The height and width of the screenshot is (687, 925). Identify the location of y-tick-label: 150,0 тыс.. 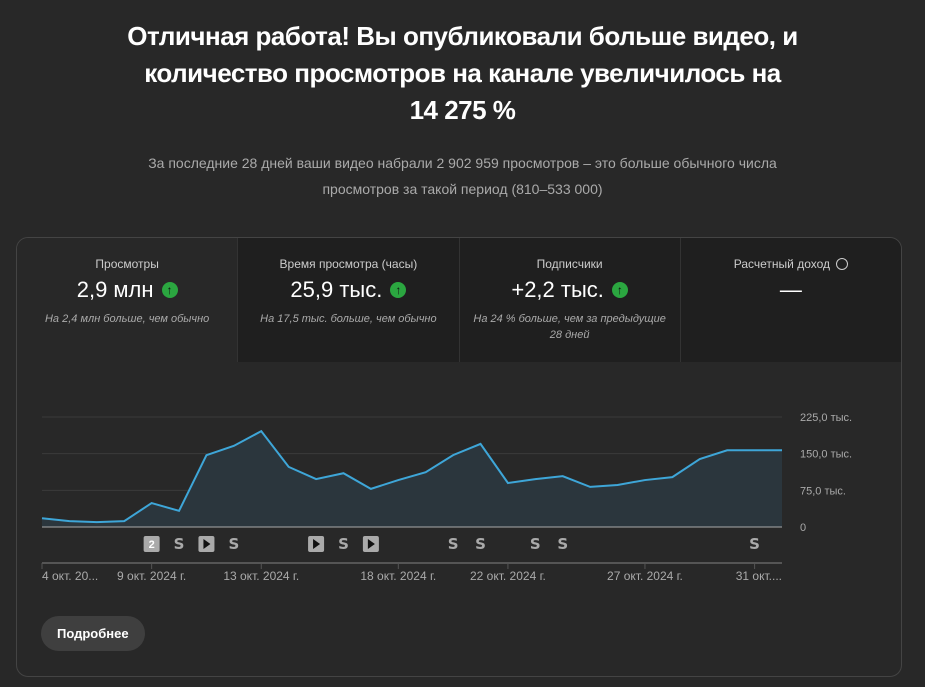
(826, 455).